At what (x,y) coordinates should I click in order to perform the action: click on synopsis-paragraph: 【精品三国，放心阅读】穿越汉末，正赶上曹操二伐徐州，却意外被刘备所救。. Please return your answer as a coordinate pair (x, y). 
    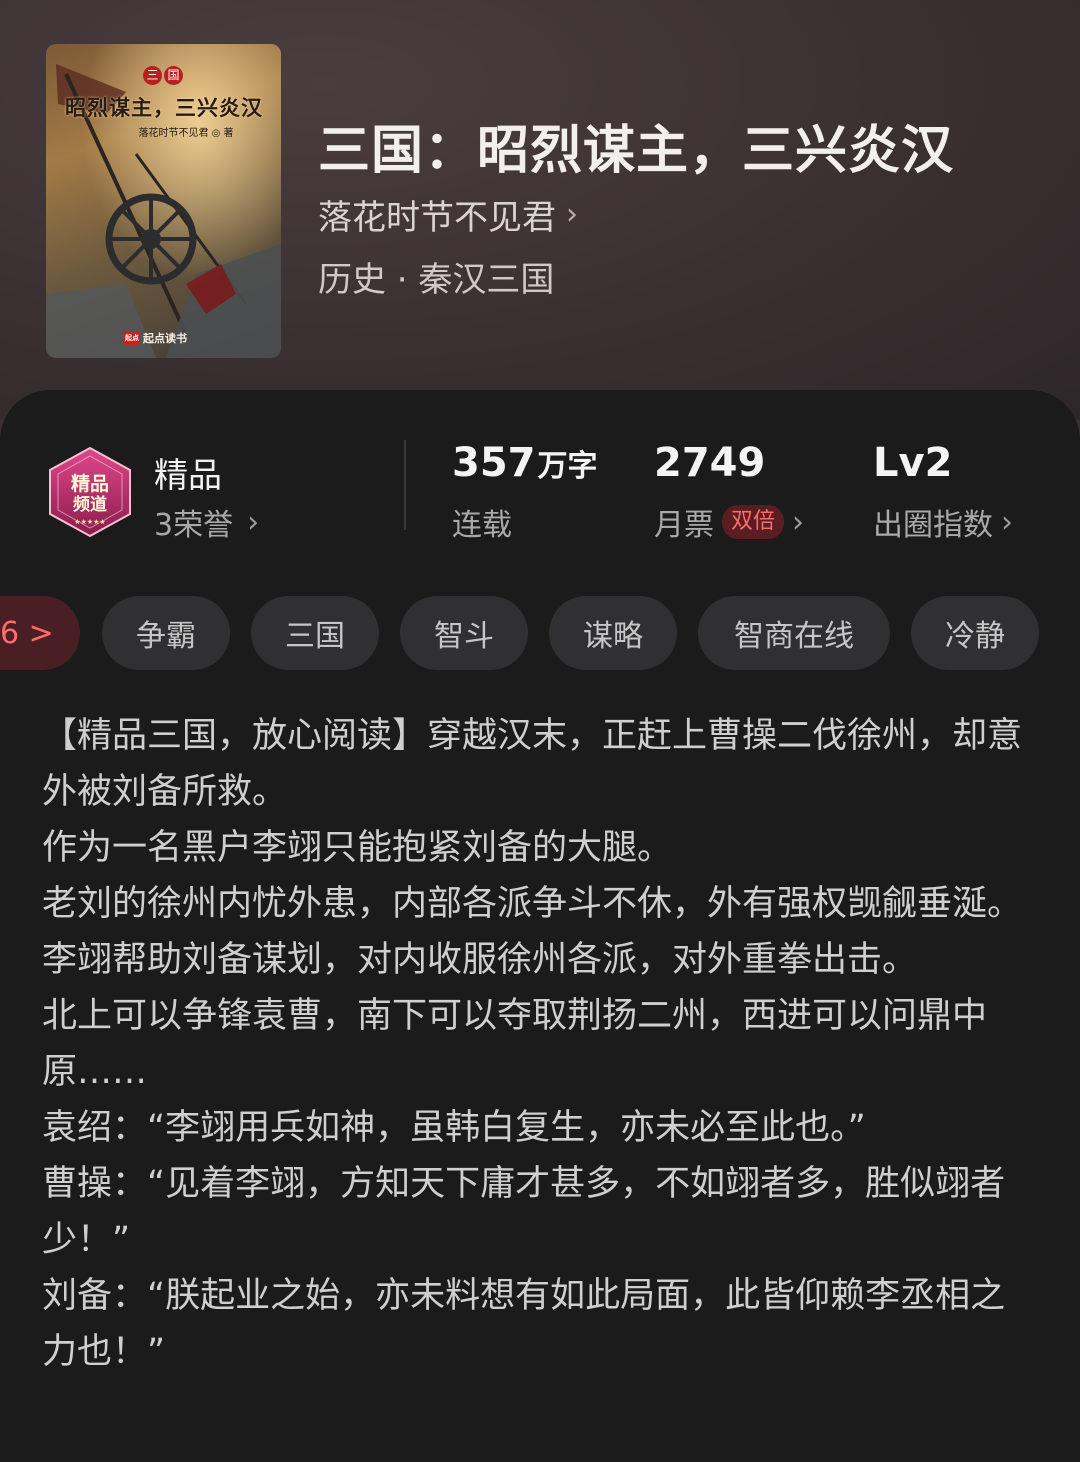
    Looking at the image, I should click on (532, 764).